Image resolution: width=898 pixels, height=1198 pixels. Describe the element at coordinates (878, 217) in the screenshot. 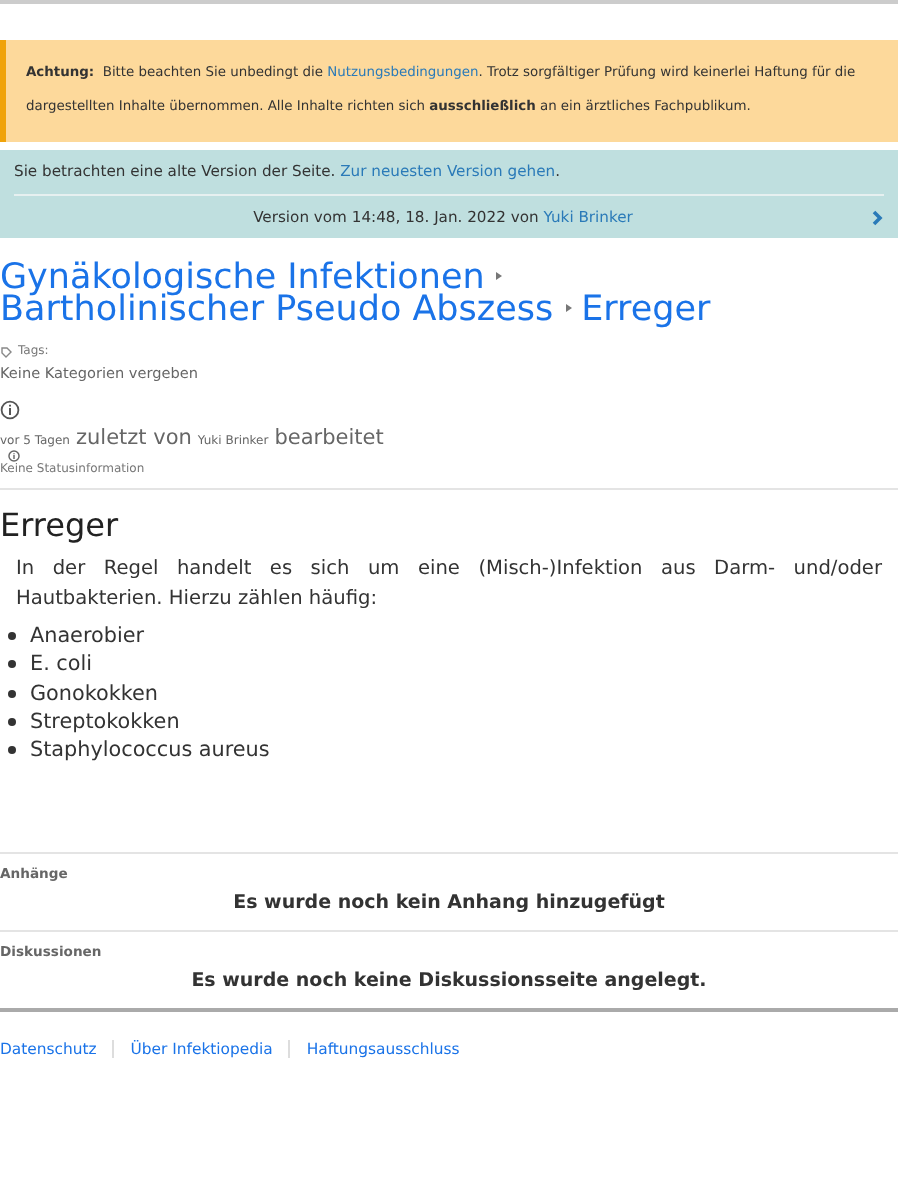

I see `chevron-right-icon` at that location.